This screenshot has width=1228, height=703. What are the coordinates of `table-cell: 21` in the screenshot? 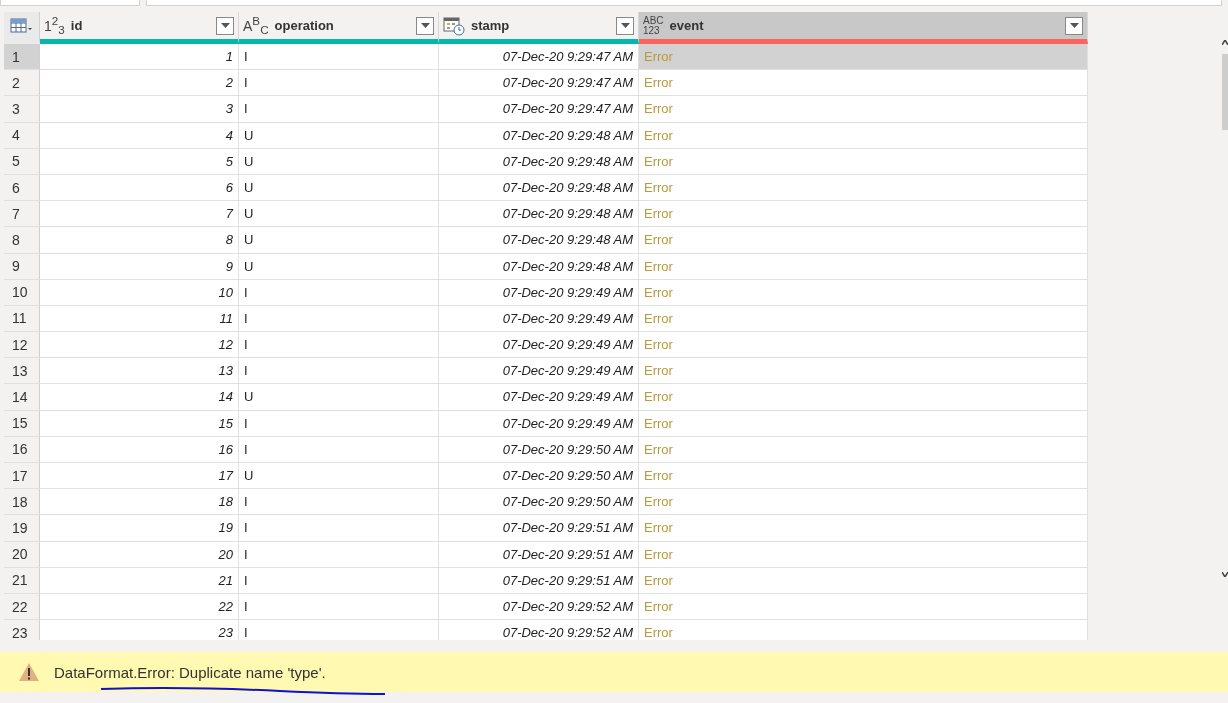 It's located at (139, 580).